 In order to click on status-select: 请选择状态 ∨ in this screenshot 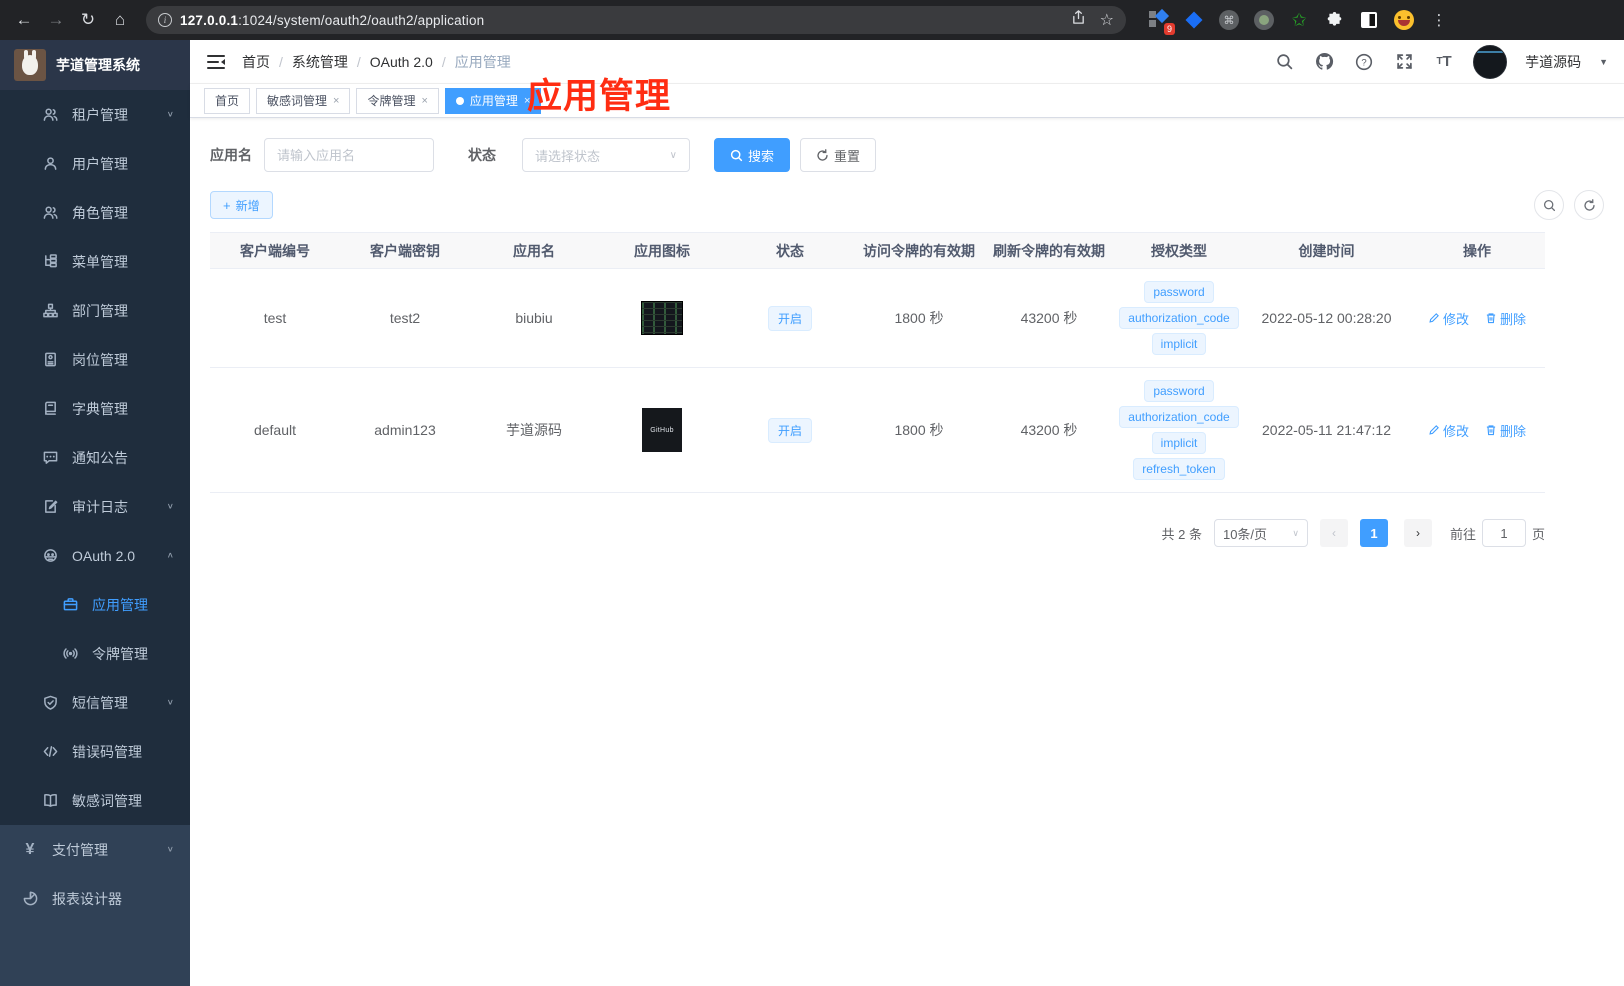, I will do `click(606, 155)`.